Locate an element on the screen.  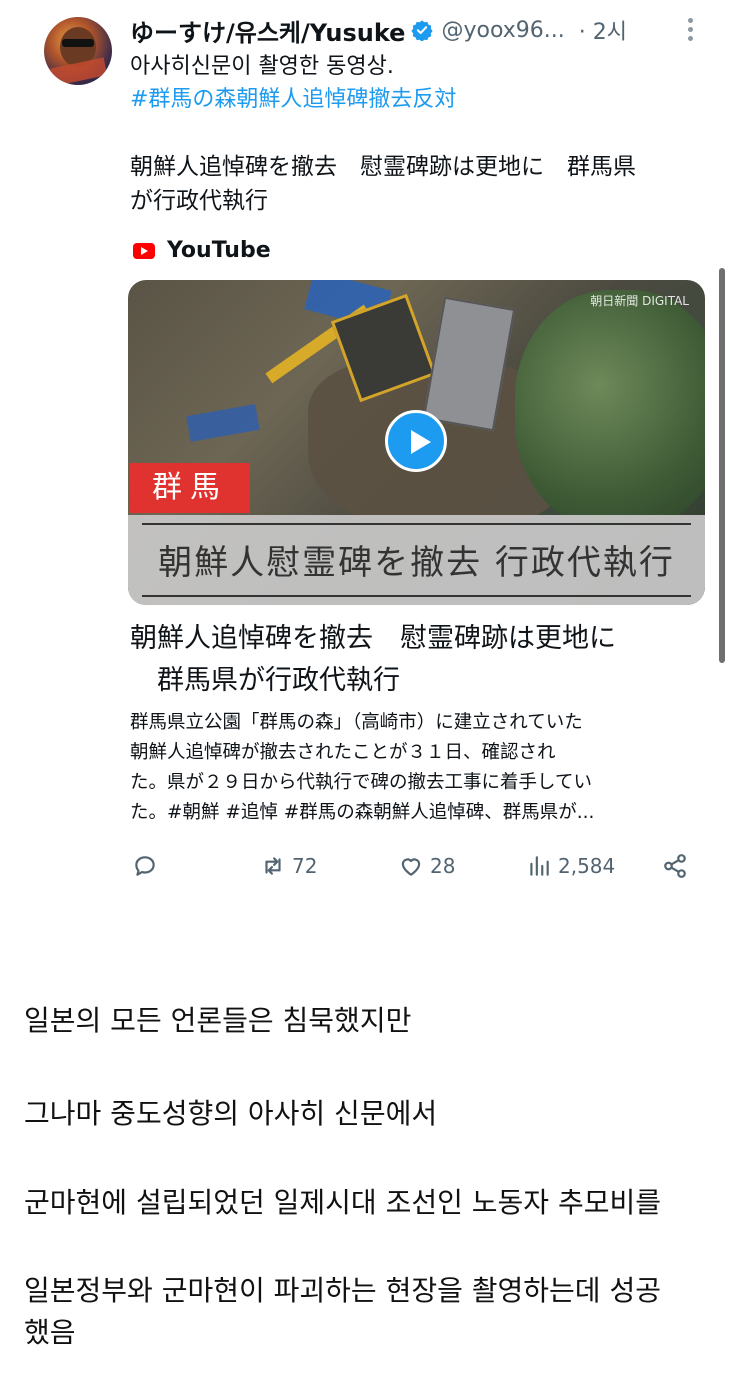
reply-icon is located at coordinates (145, 866).